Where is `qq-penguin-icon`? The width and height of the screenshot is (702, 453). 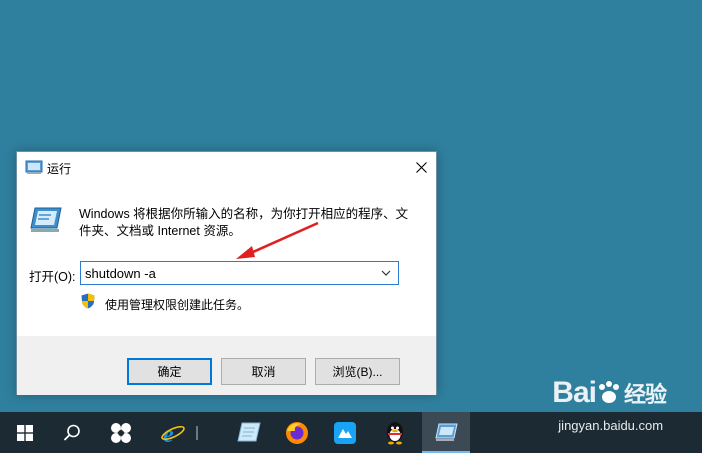
qq-penguin-icon is located at coordinates (395, 432).